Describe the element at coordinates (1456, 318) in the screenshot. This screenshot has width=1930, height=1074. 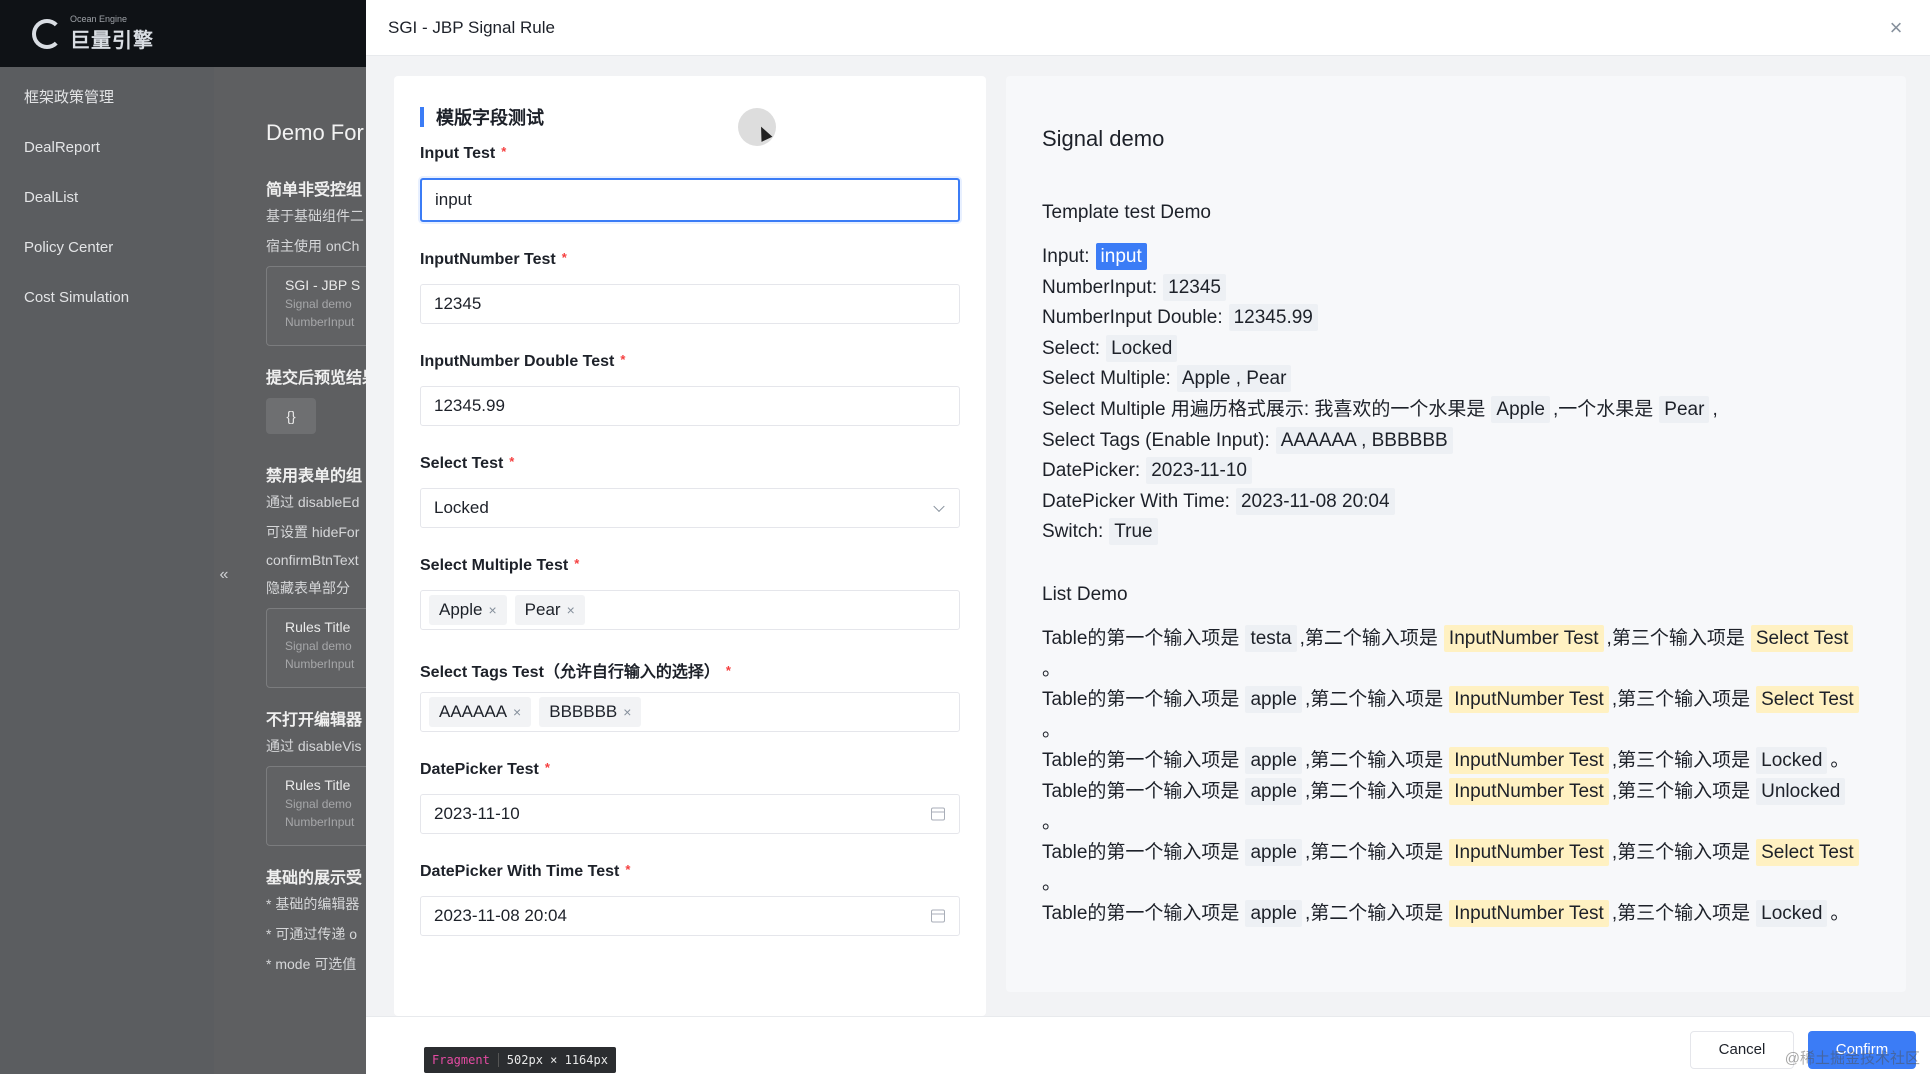
I see `preview-line-number-double: NumberInput Double: 12345.99` at that location.